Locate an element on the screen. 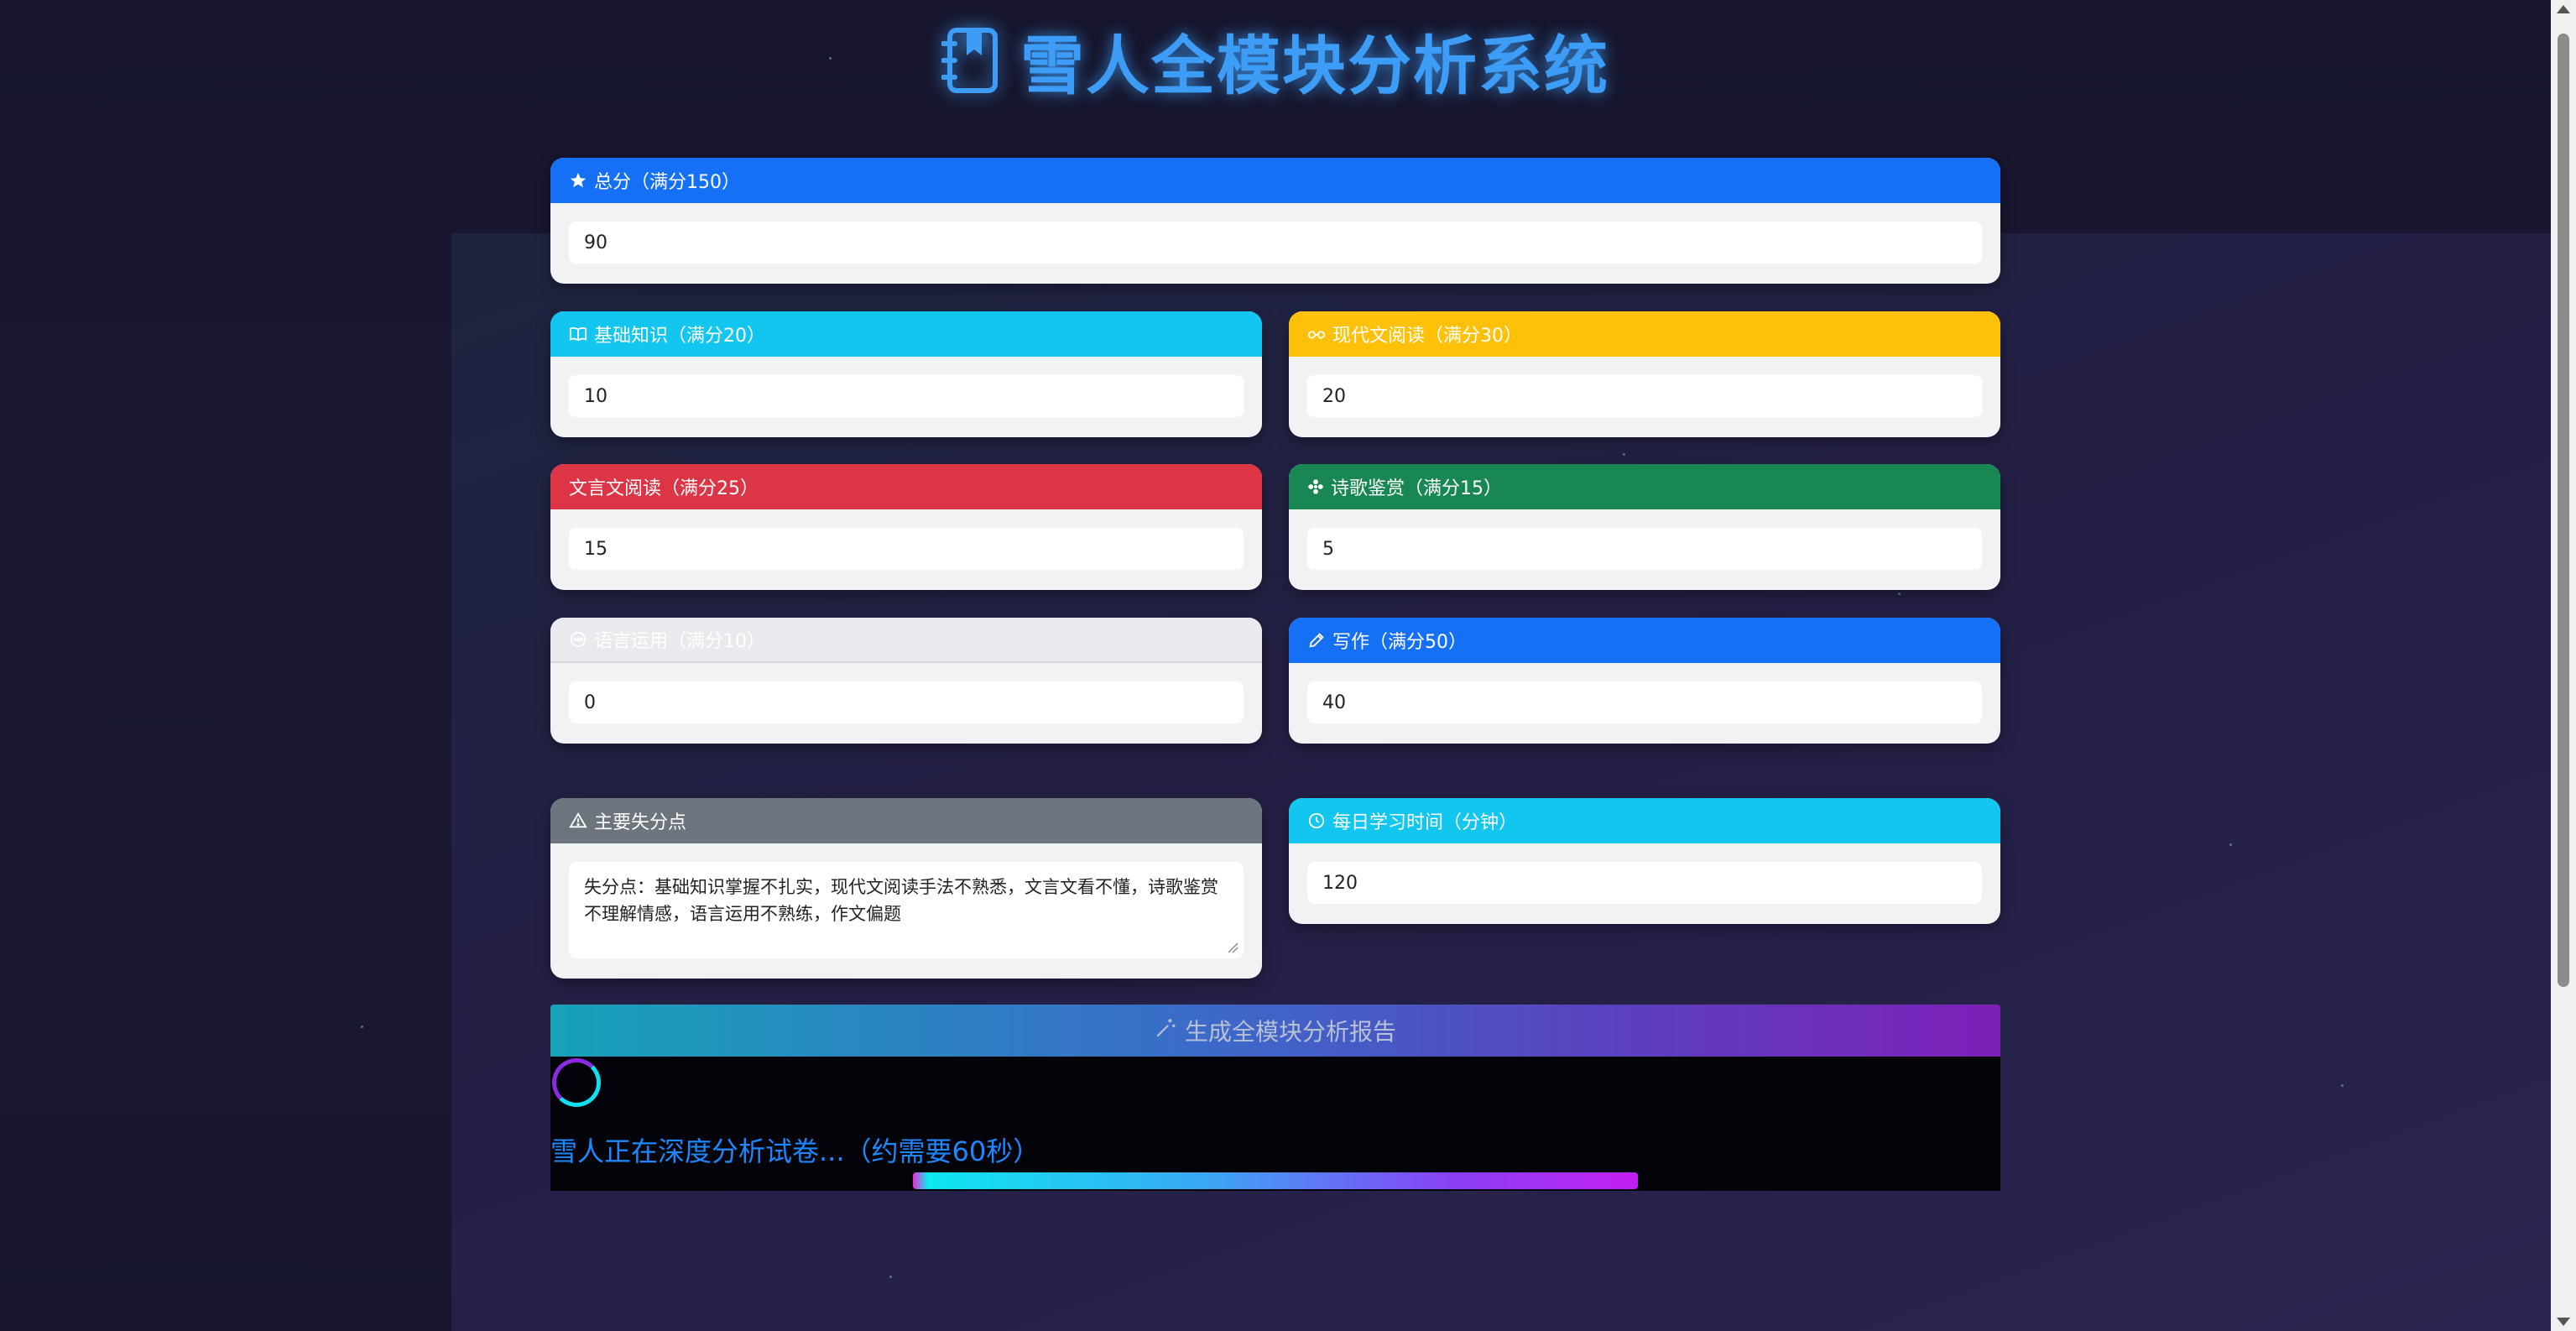 This screenshot has height=1331, width=2576. modern-reading-card: 现代文阅读（满分30） 20 is located at coordinates (1644, 374).